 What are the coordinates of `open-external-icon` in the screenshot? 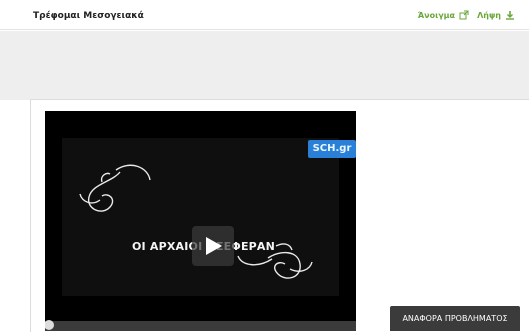 It's located at (464, 15).